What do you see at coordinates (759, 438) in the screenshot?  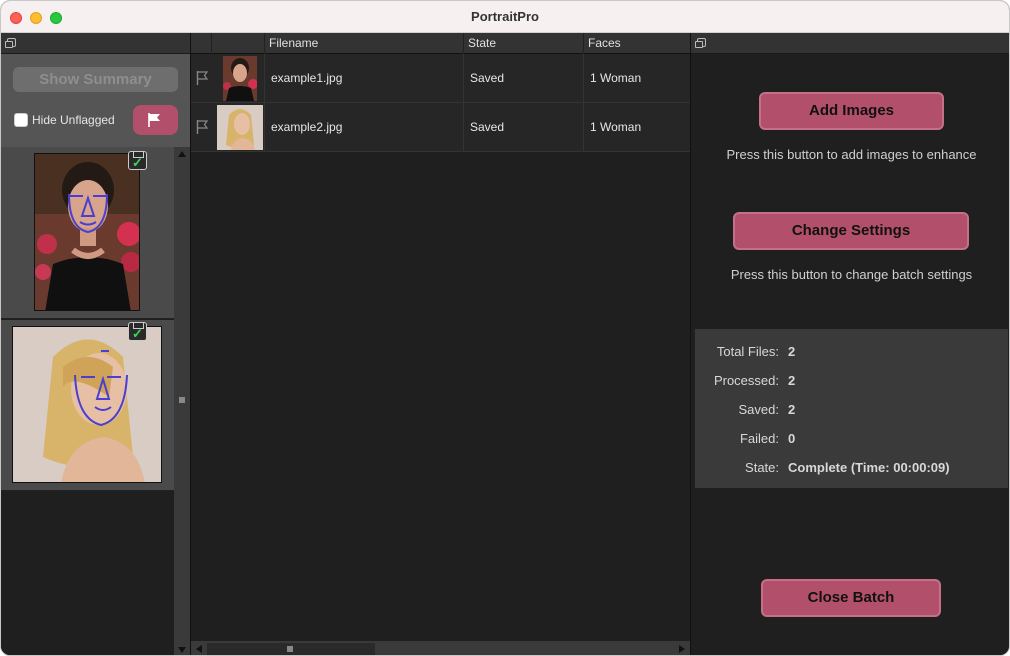 I see `failed-label: Failed:` at bounding box center [759, 438].